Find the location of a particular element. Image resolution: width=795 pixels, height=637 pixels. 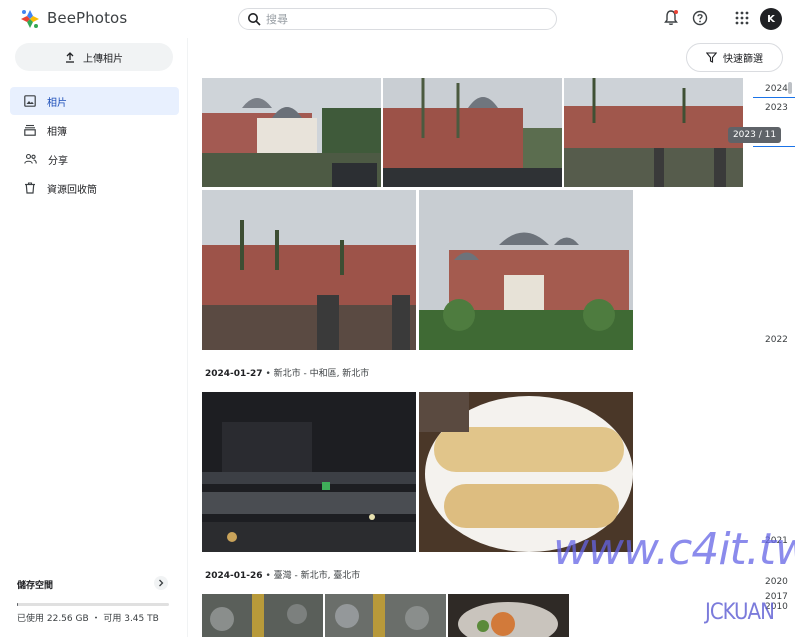

watermark-site: www.c4it.tw is located at coordinates (674, 549).